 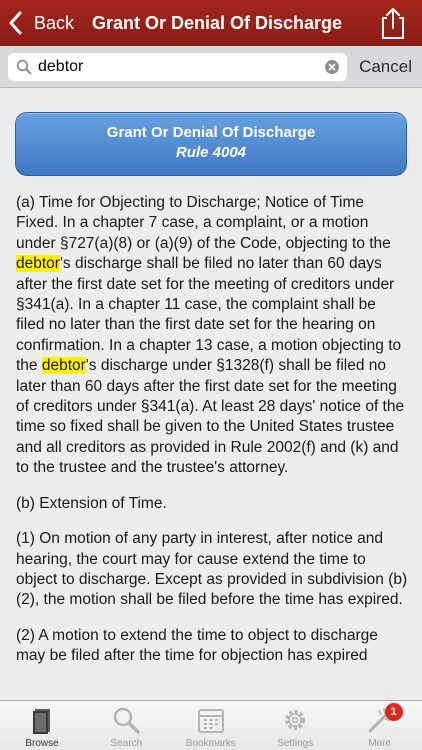 I want to click on rule-number: Rule 4004, so click(x=211, y=152).